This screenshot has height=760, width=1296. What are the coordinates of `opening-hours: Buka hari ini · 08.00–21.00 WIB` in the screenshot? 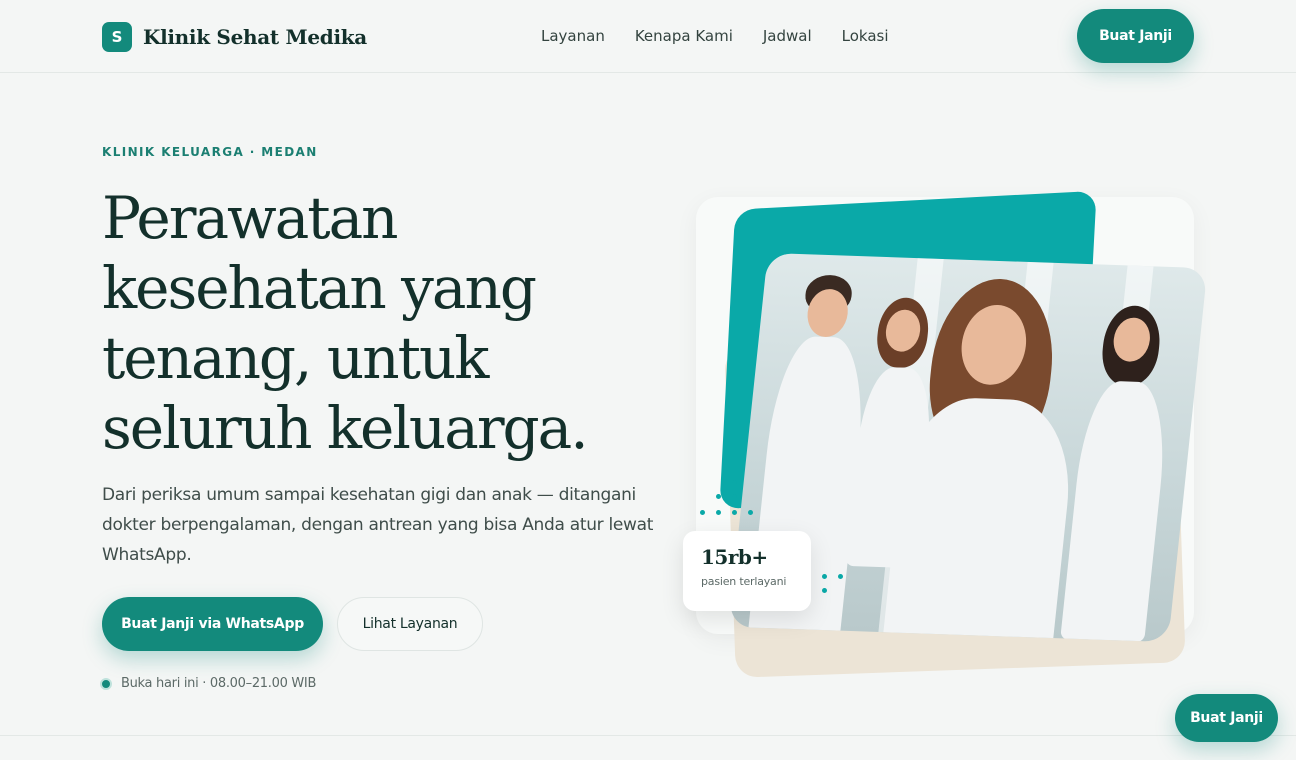 It's located at (208, 683).